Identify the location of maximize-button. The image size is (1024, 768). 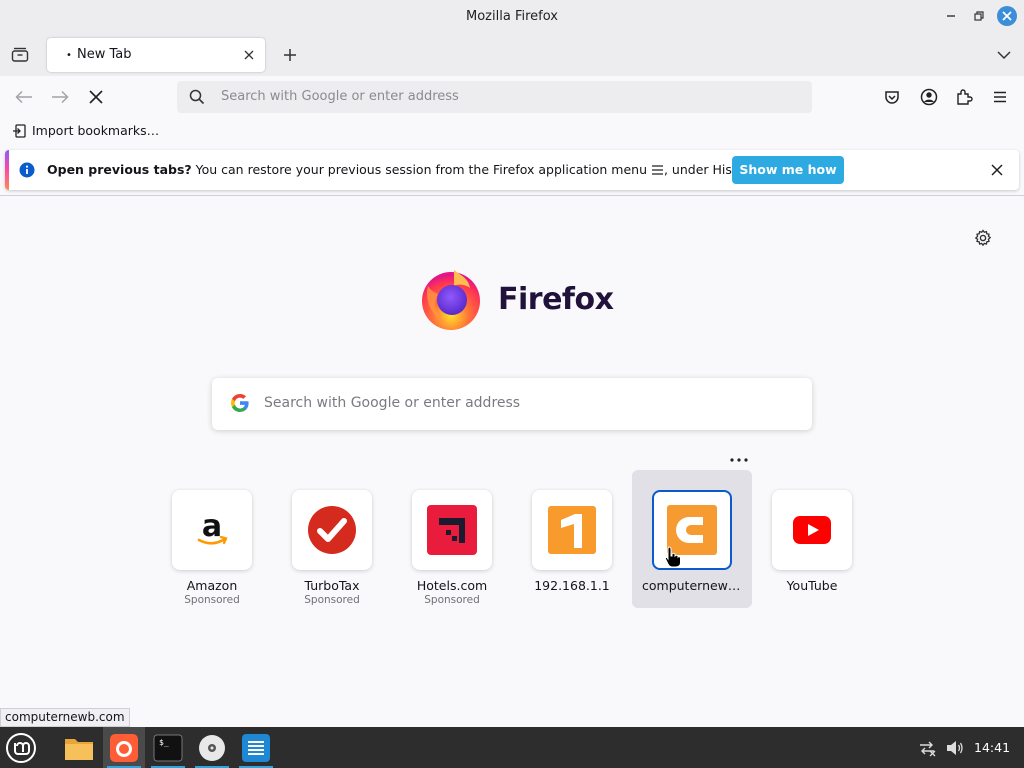
(979, 16).